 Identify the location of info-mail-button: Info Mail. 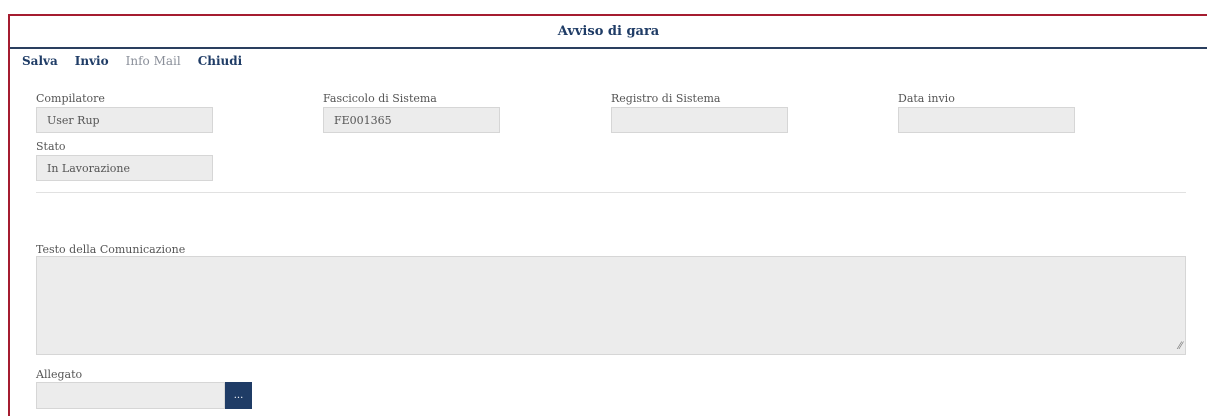
(153, 61).